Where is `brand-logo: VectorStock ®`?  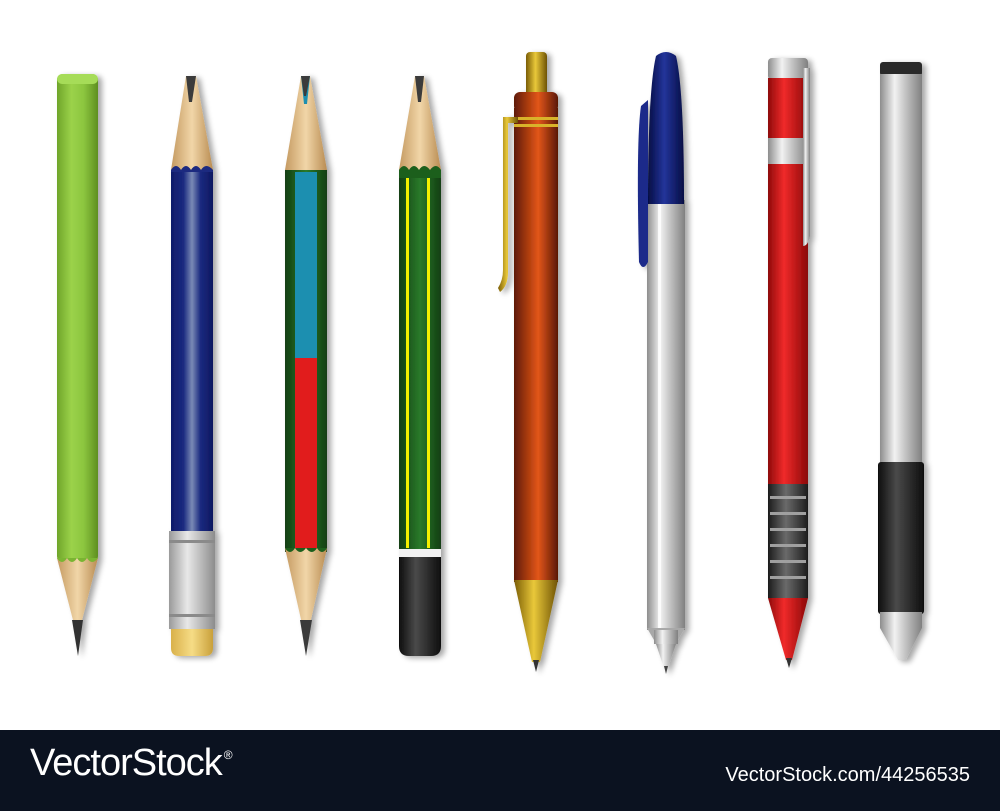 brand-logo: VectorStock ® is located at coordinates (131, 763).